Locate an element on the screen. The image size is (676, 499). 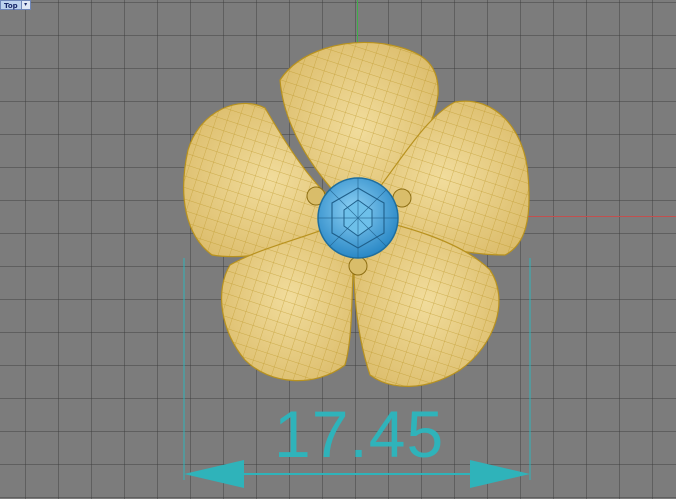
dimension-arrow-right-icon is located at coordinates (500, 474).